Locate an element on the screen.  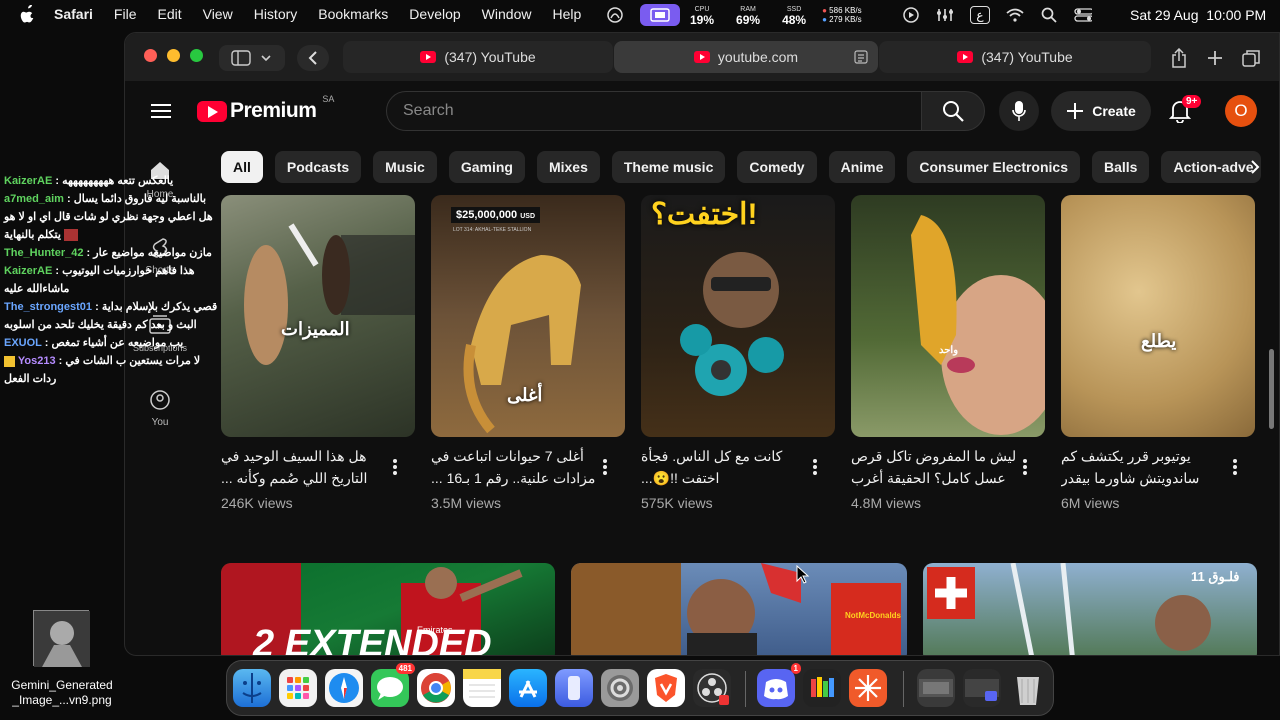
app-store-icon is located at coordinates (528, 688).